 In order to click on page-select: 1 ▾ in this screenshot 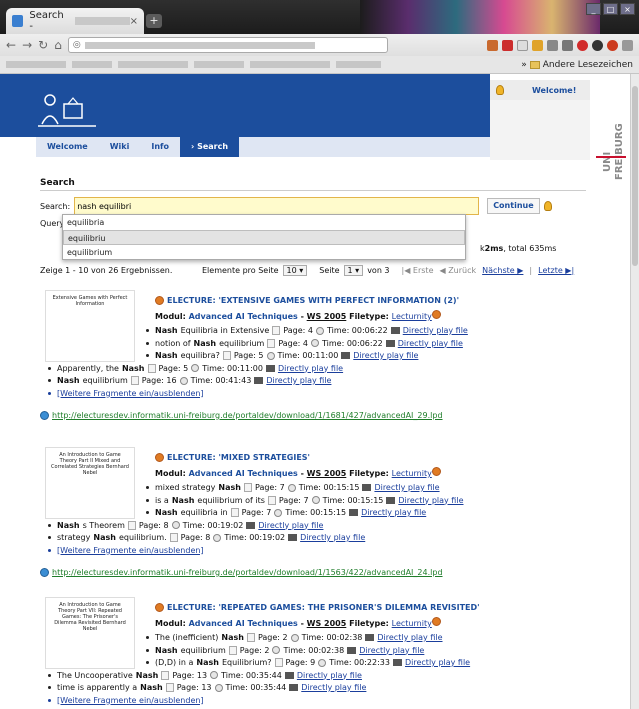, I will do `click(353, 270)`.